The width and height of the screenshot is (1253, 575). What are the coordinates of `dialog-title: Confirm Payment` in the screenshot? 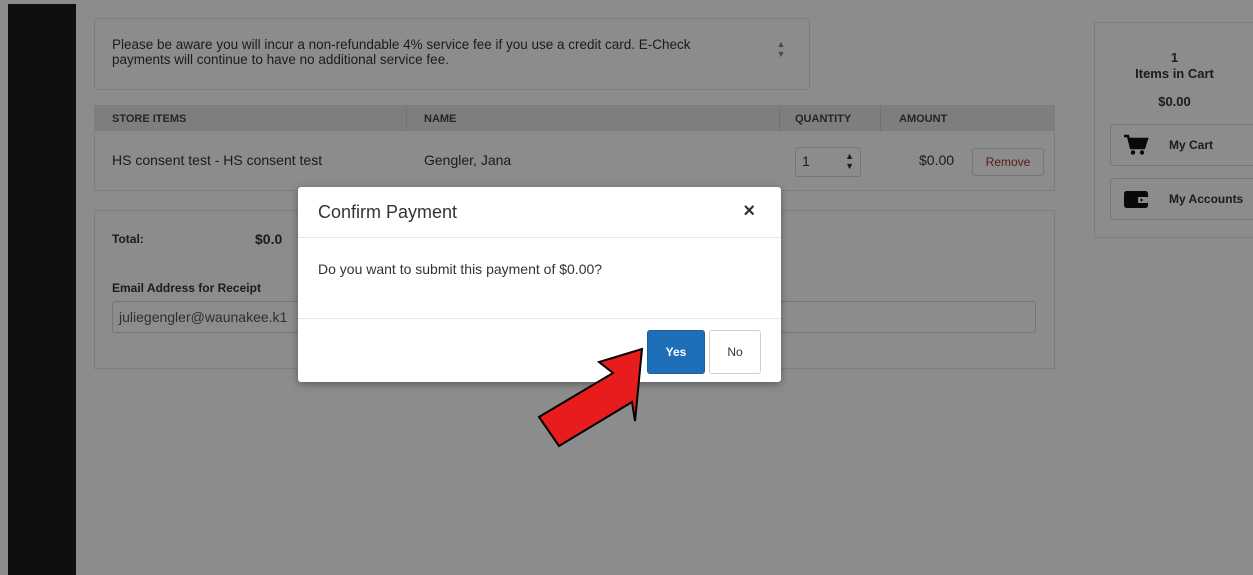 It's located at (388, 212).